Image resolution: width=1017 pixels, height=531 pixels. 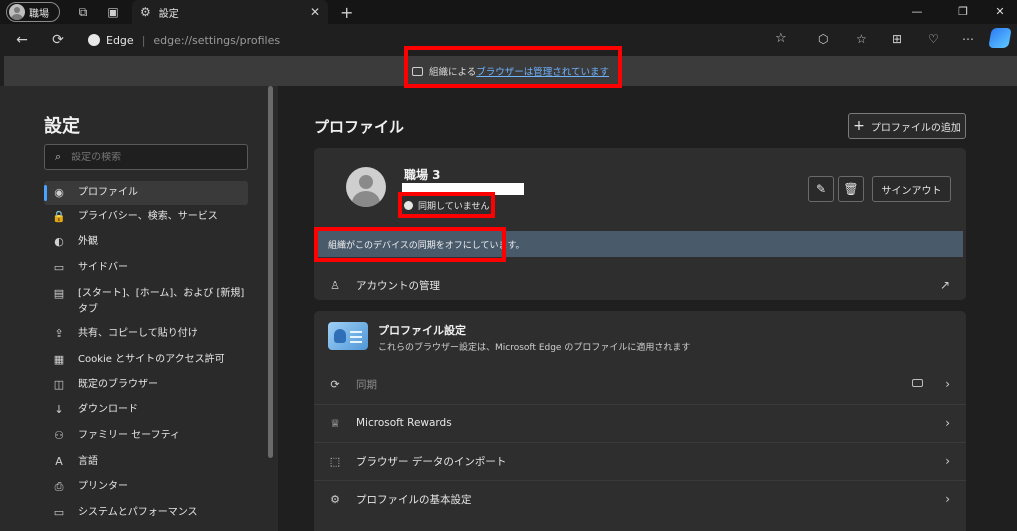 I want to click on omnibox-url: edge://settings/profiles, so click(x=216, y=40).